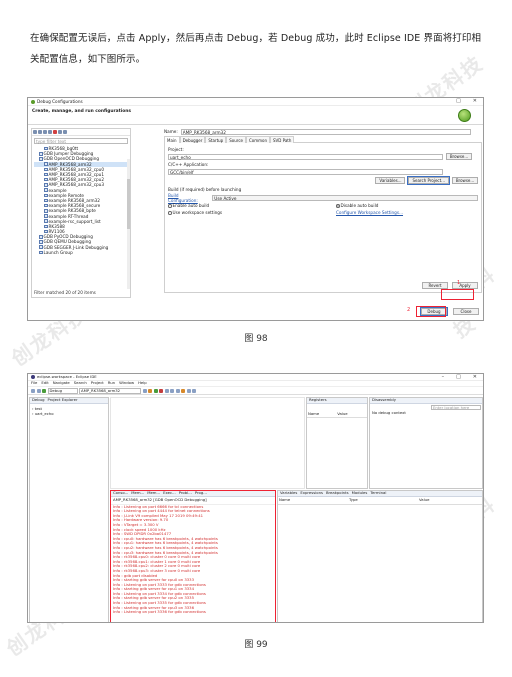 This screenshot has width=512, height=677. Describe the element at coordinates (61, 383) in the screenshot. I see `menu-navigate: Navigate` at that location.